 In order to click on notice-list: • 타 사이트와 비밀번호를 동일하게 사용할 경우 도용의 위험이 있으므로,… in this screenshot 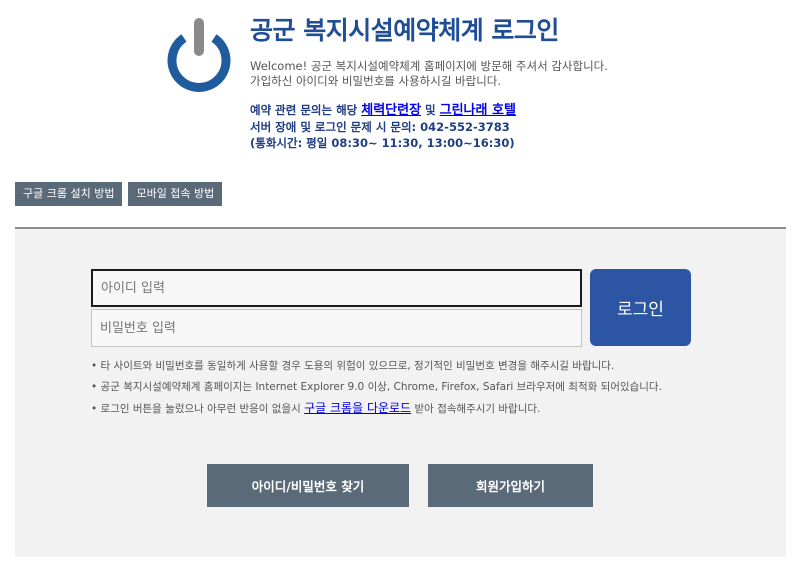, I will do `click(376, 388)`.